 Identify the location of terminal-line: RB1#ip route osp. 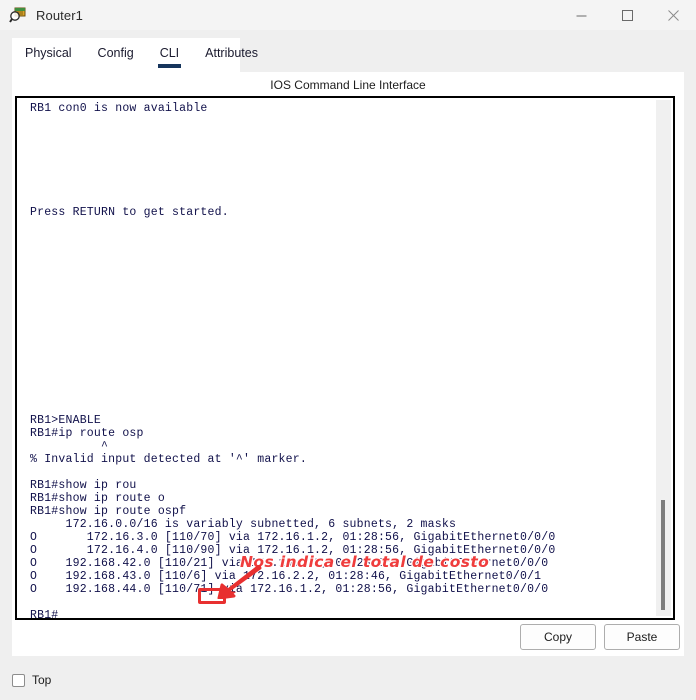
(87, 433).